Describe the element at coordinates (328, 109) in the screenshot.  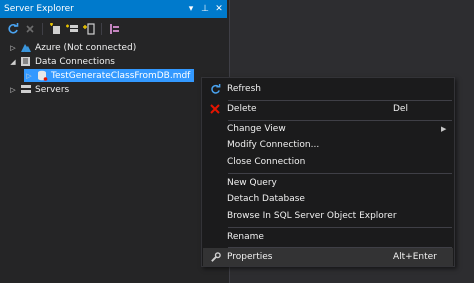
I see `menu-item-delete: Delete Del` at that location.